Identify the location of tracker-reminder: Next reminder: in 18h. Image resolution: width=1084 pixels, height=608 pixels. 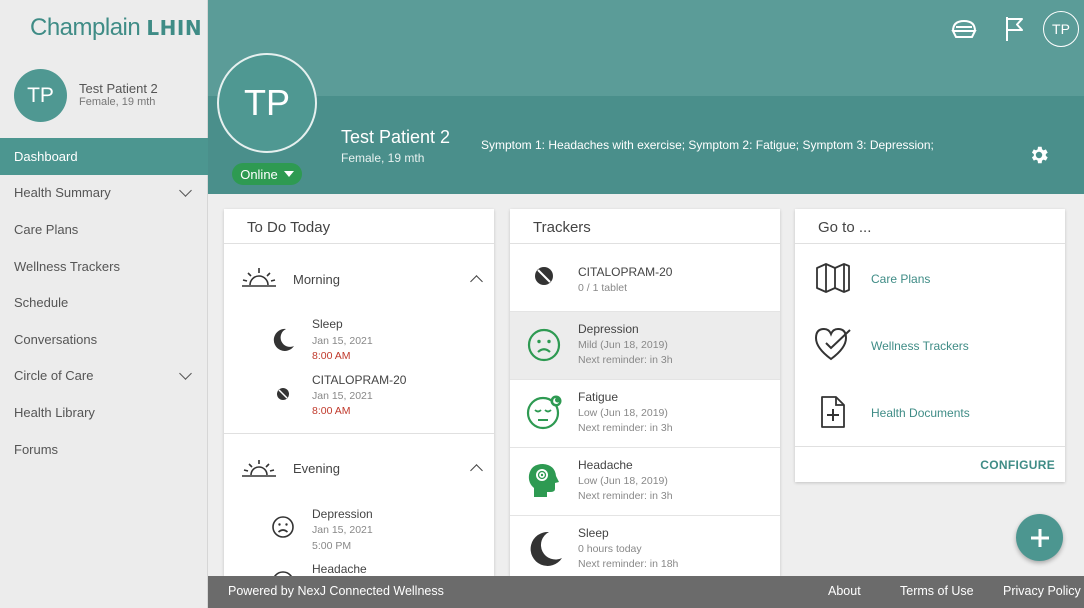
(628, 564).